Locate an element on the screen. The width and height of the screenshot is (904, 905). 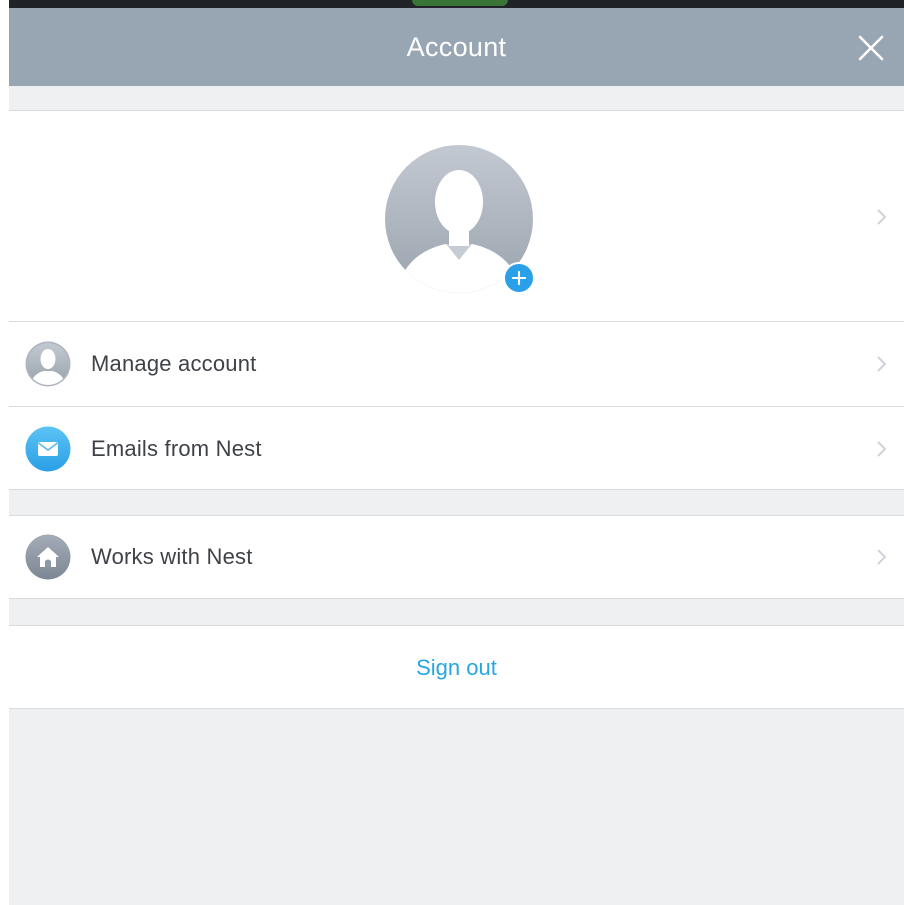
page-title: Account is located at coordinates (456, 47).